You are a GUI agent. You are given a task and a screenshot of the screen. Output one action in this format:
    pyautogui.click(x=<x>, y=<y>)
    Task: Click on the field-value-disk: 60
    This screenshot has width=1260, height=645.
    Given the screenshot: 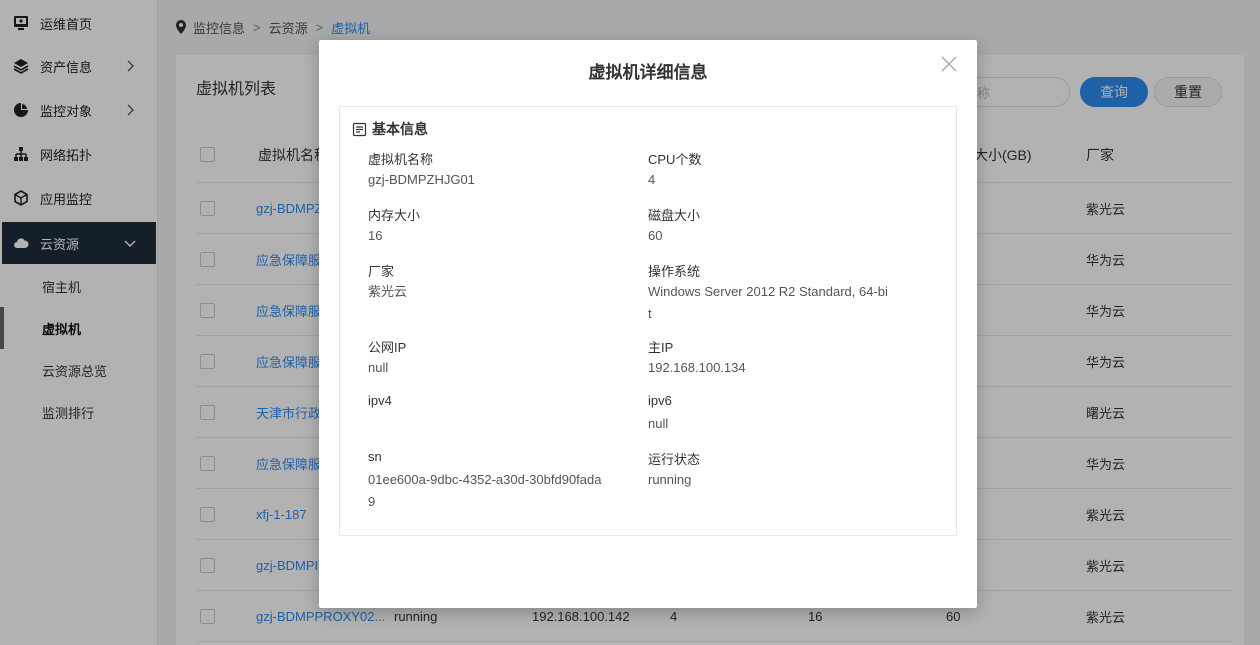 What is the action you would take?
    pyautogui.click(x=655, y=235)
    